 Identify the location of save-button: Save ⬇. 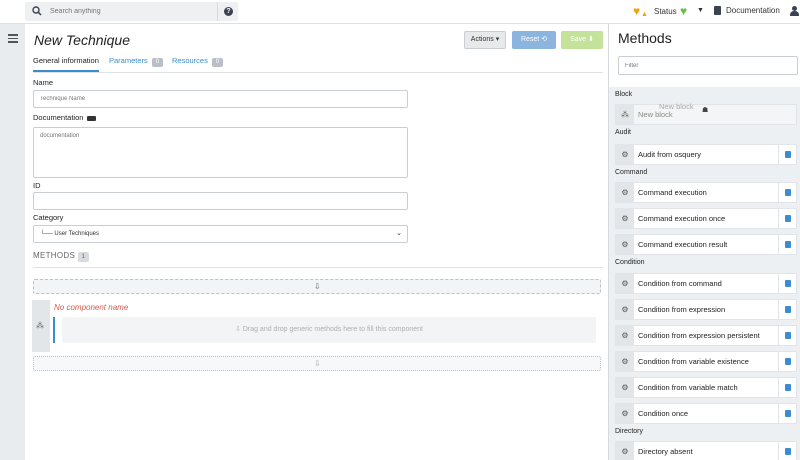
(582, 40).